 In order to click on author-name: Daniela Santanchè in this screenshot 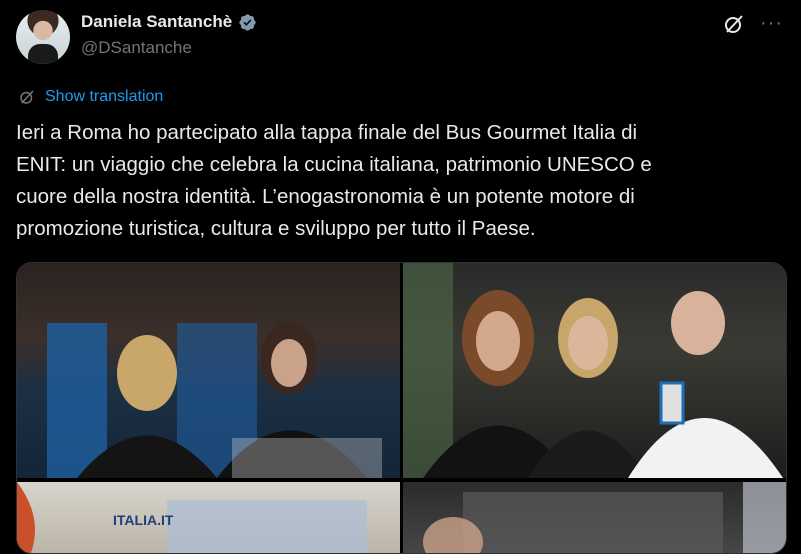, I will do `click(156, 22)`.